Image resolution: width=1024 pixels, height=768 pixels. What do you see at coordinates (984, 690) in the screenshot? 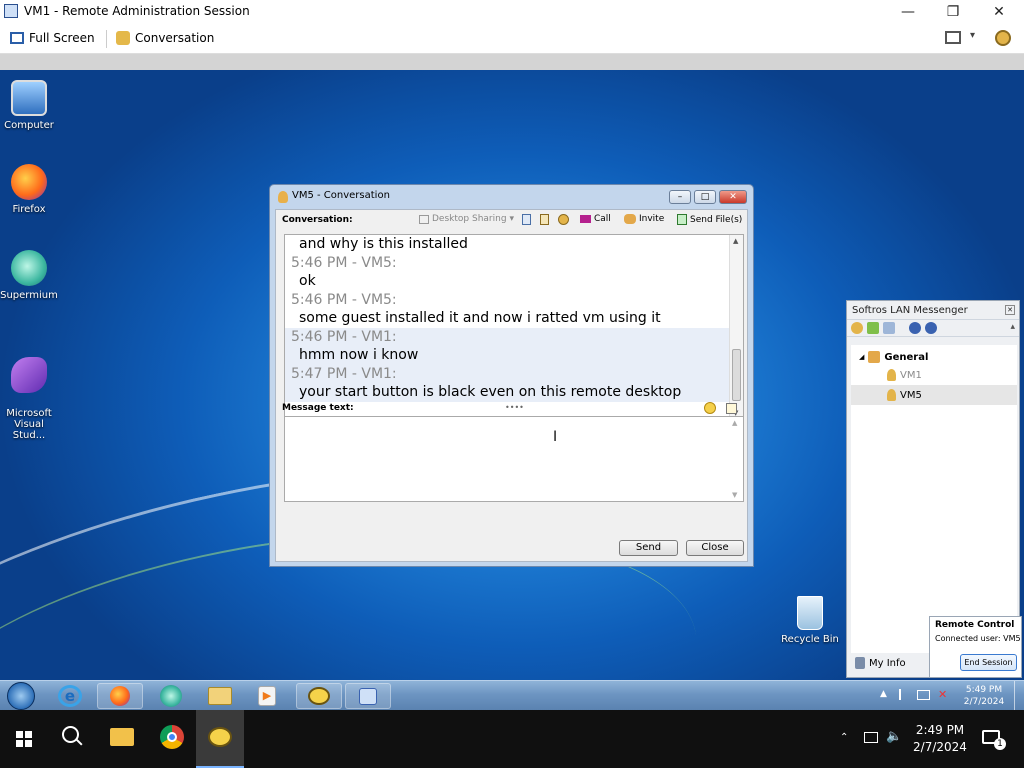
I see `remote-time: 5:49 PM` at bounding box center [984, 690].